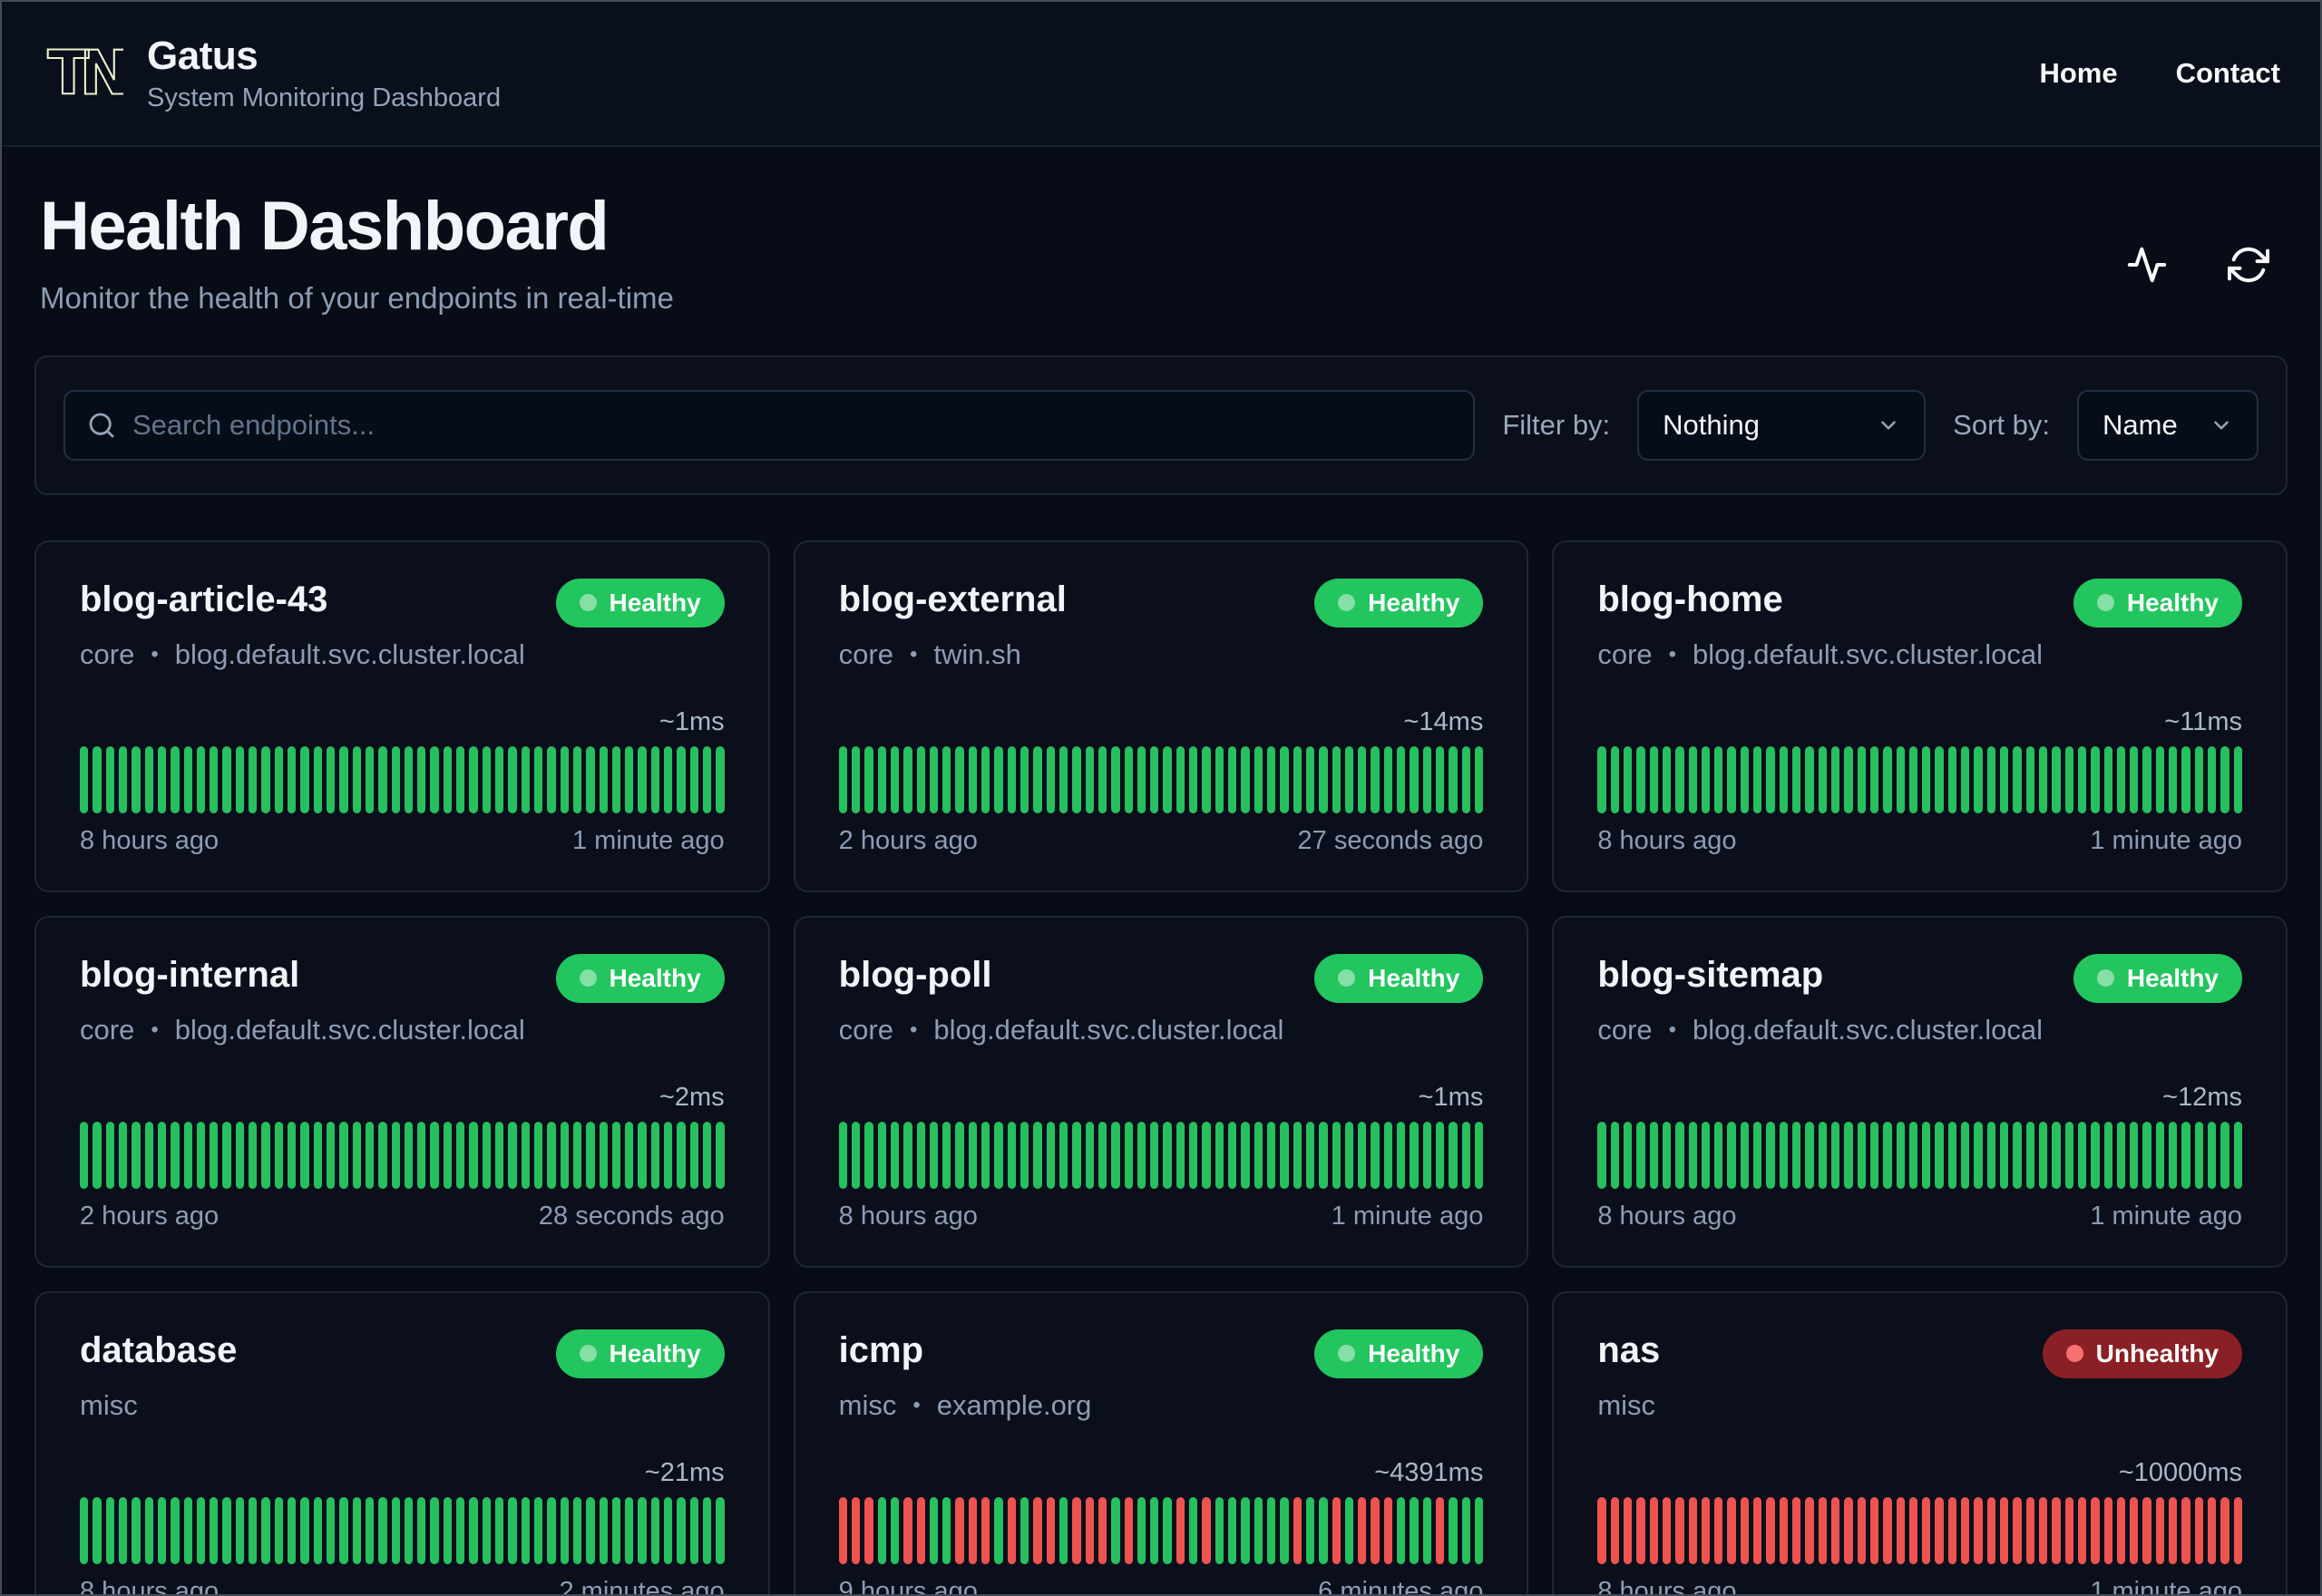  Describe the element at coordinates (1782, 425) in the screenshot. I see `filter-select: Nothing` at that location.